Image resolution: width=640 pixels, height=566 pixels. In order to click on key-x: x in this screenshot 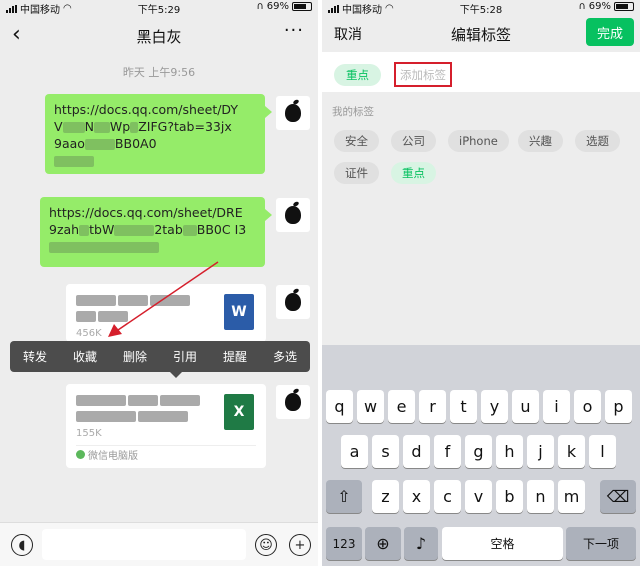, I will do `click(416, 496)`.